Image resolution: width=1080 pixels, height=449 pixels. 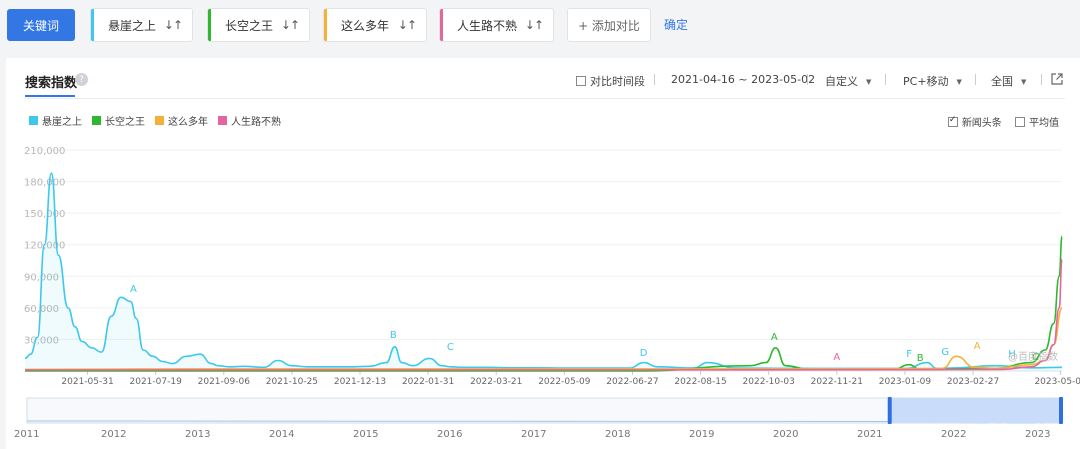 What do you see at coordinates (26, 434) in the screenshot?
I see `timeline-year-label: 2011` at bounding box center [26, 434].